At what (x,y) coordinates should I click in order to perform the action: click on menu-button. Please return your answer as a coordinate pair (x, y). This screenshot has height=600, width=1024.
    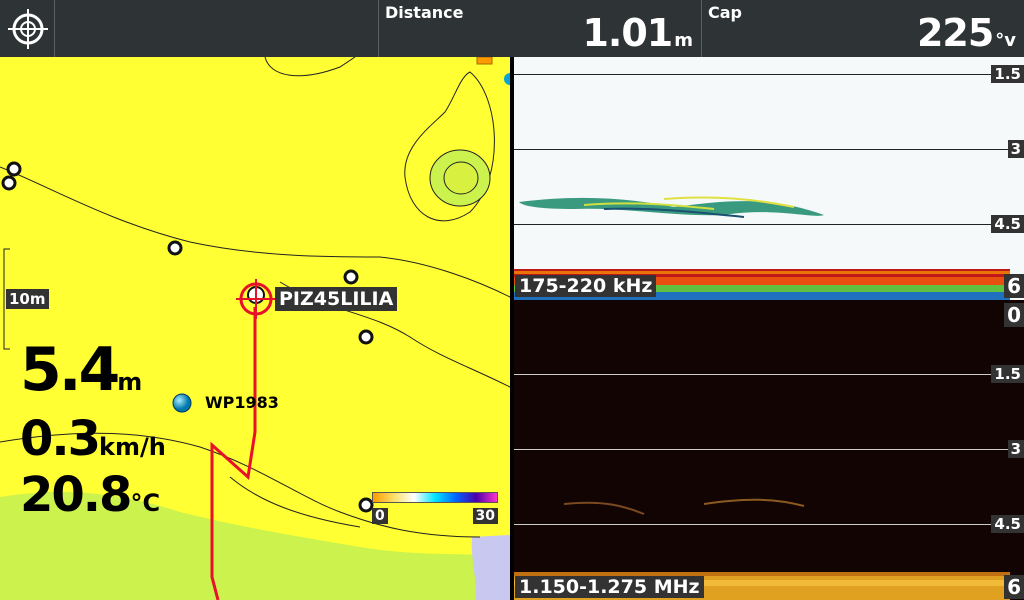
    Looking at the image, I should click on (27, 28).